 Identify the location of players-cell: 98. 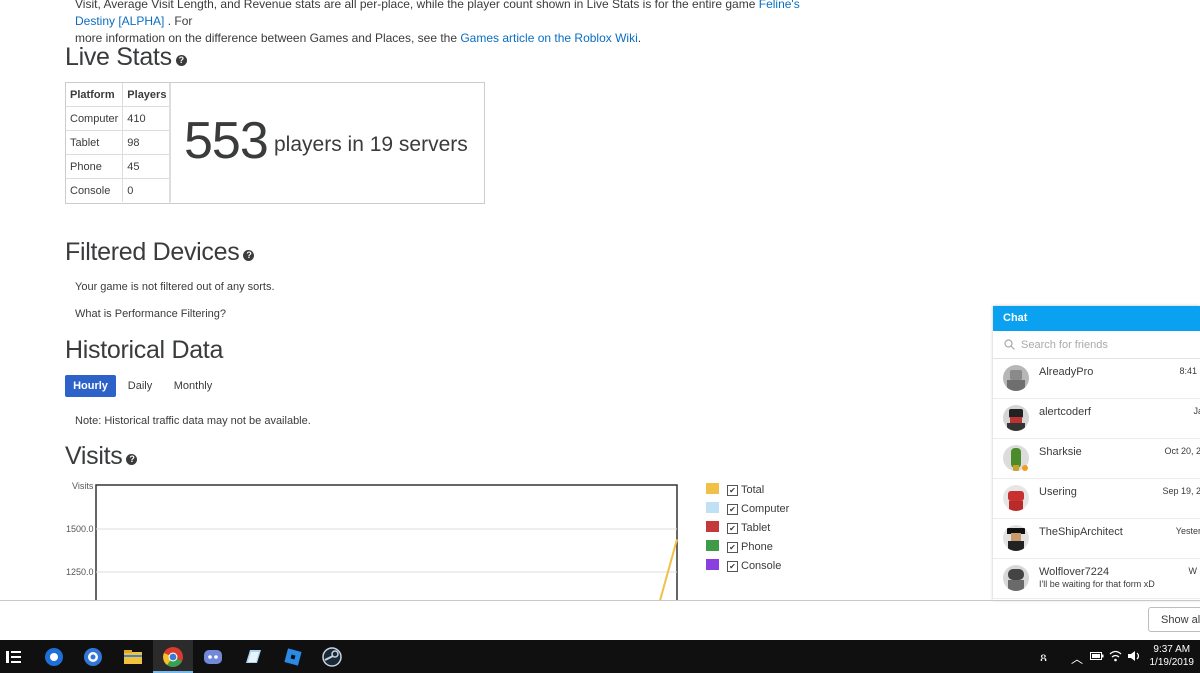
(147, 142).